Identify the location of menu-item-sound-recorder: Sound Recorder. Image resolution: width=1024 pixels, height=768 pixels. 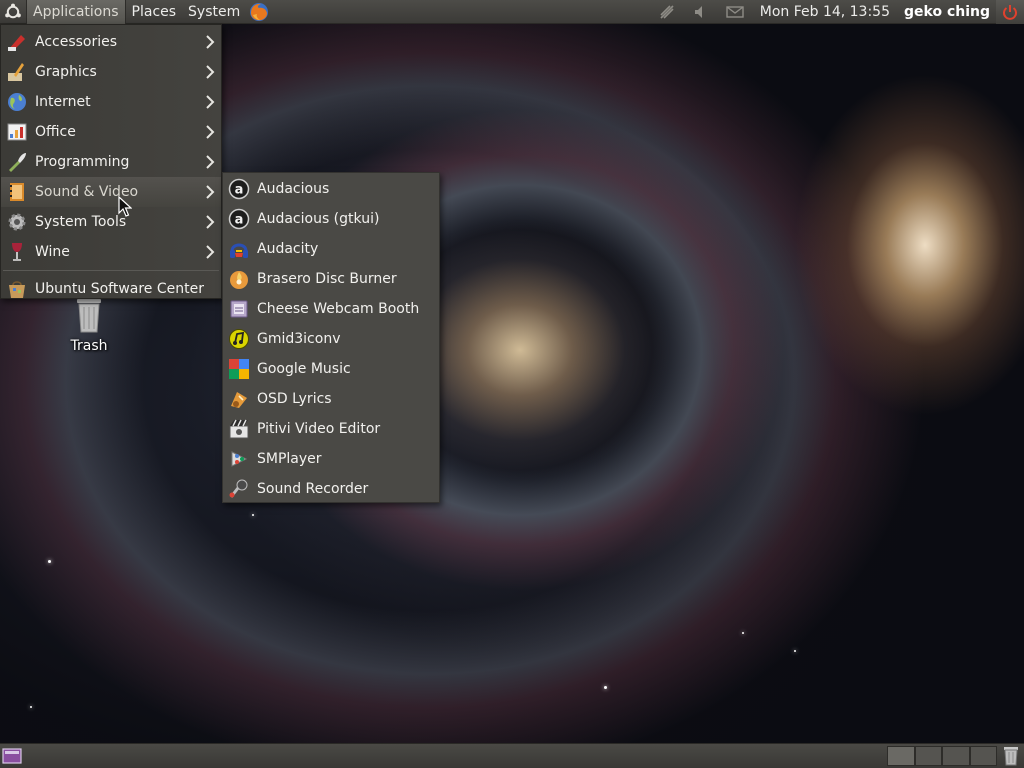
(331, 489).